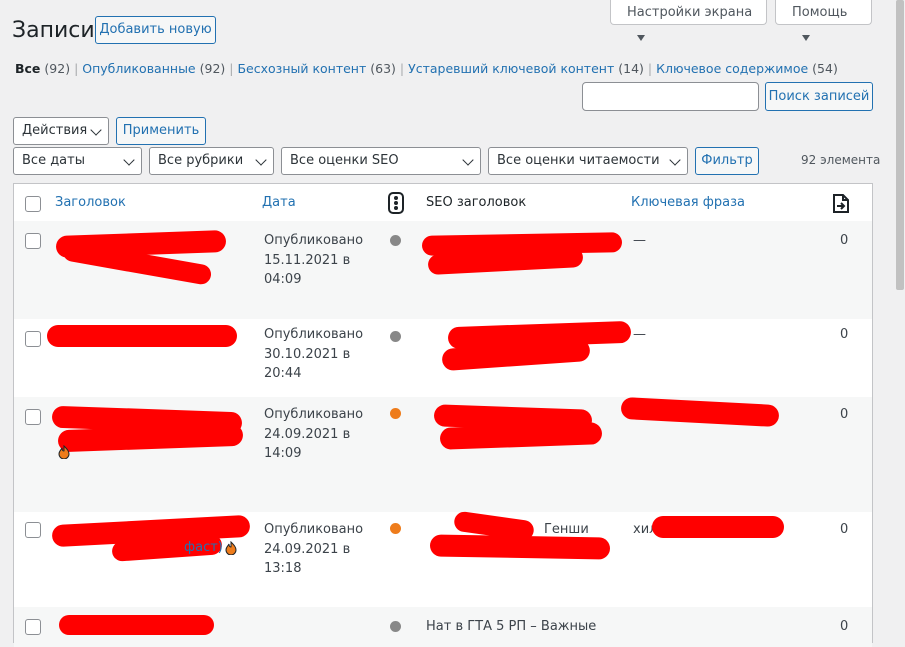 This screenshot has width=905, height=647. I want to click on view-published: Опубликованные, so click(138, 68).